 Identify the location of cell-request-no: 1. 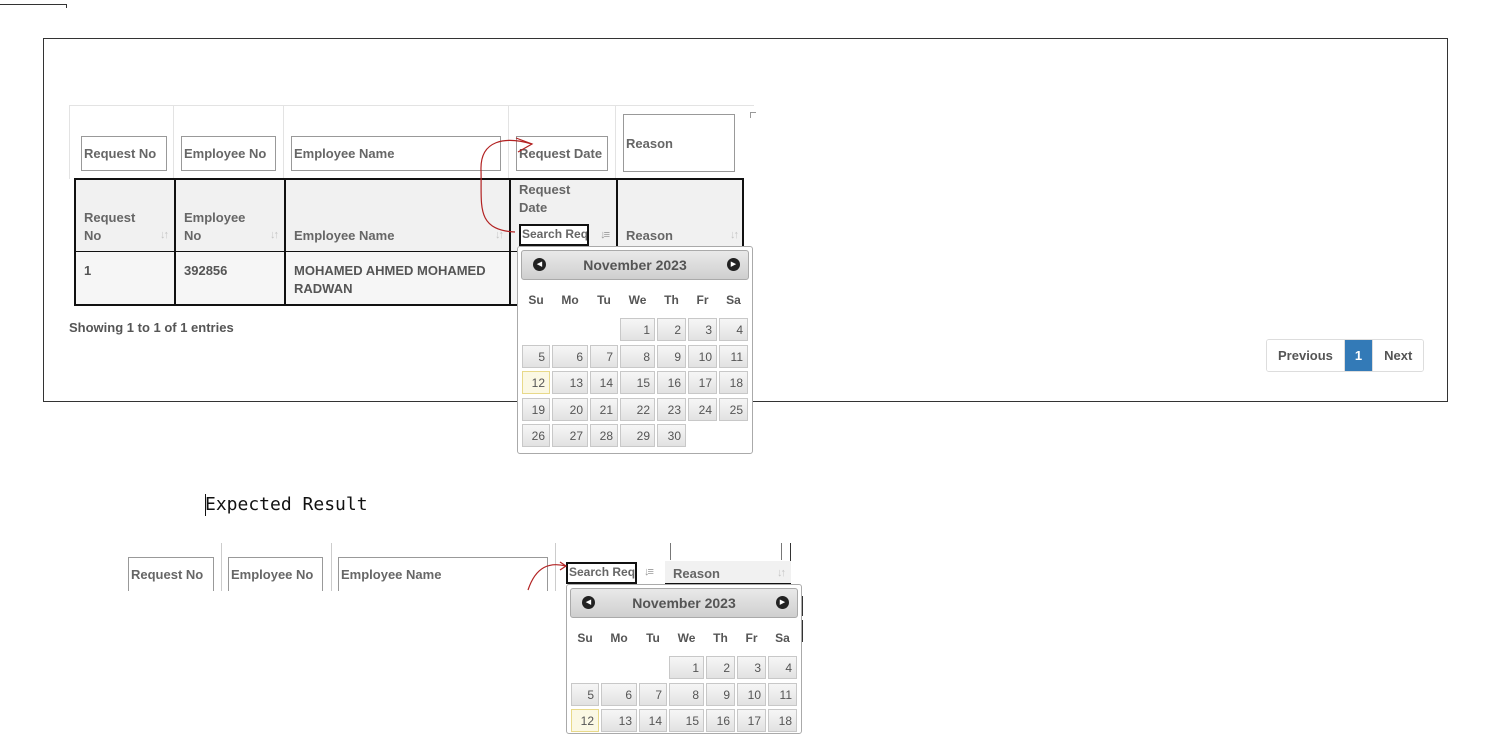
(126, 278).